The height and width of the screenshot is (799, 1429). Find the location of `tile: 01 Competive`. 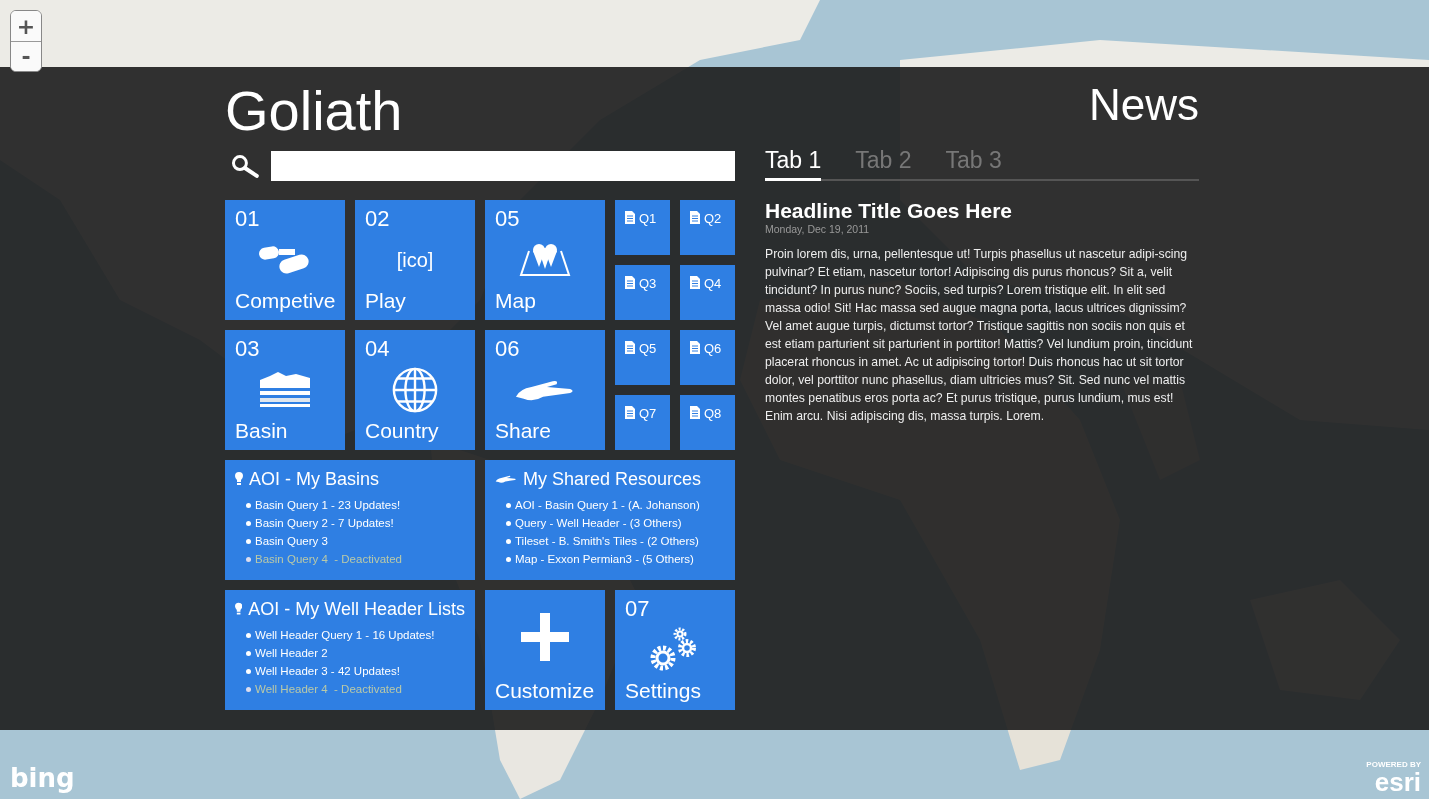

tile: 01 Competive is located at coordinates (285, 260).